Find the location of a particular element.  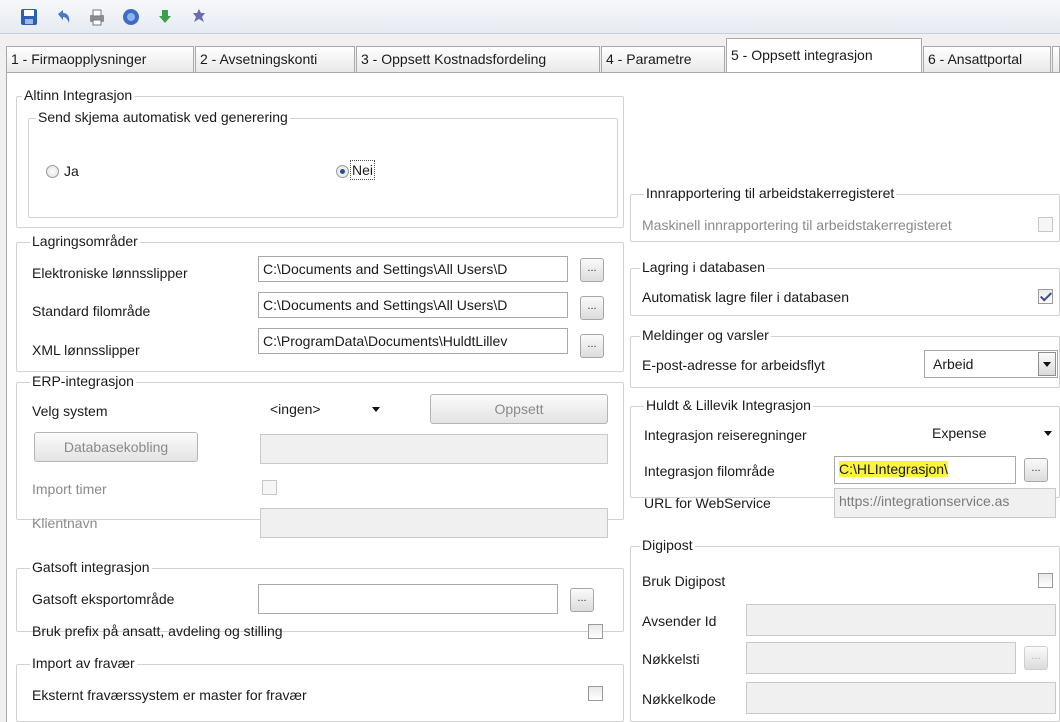

auto-lagre-checkbox is located at coordinates (1045, 296).